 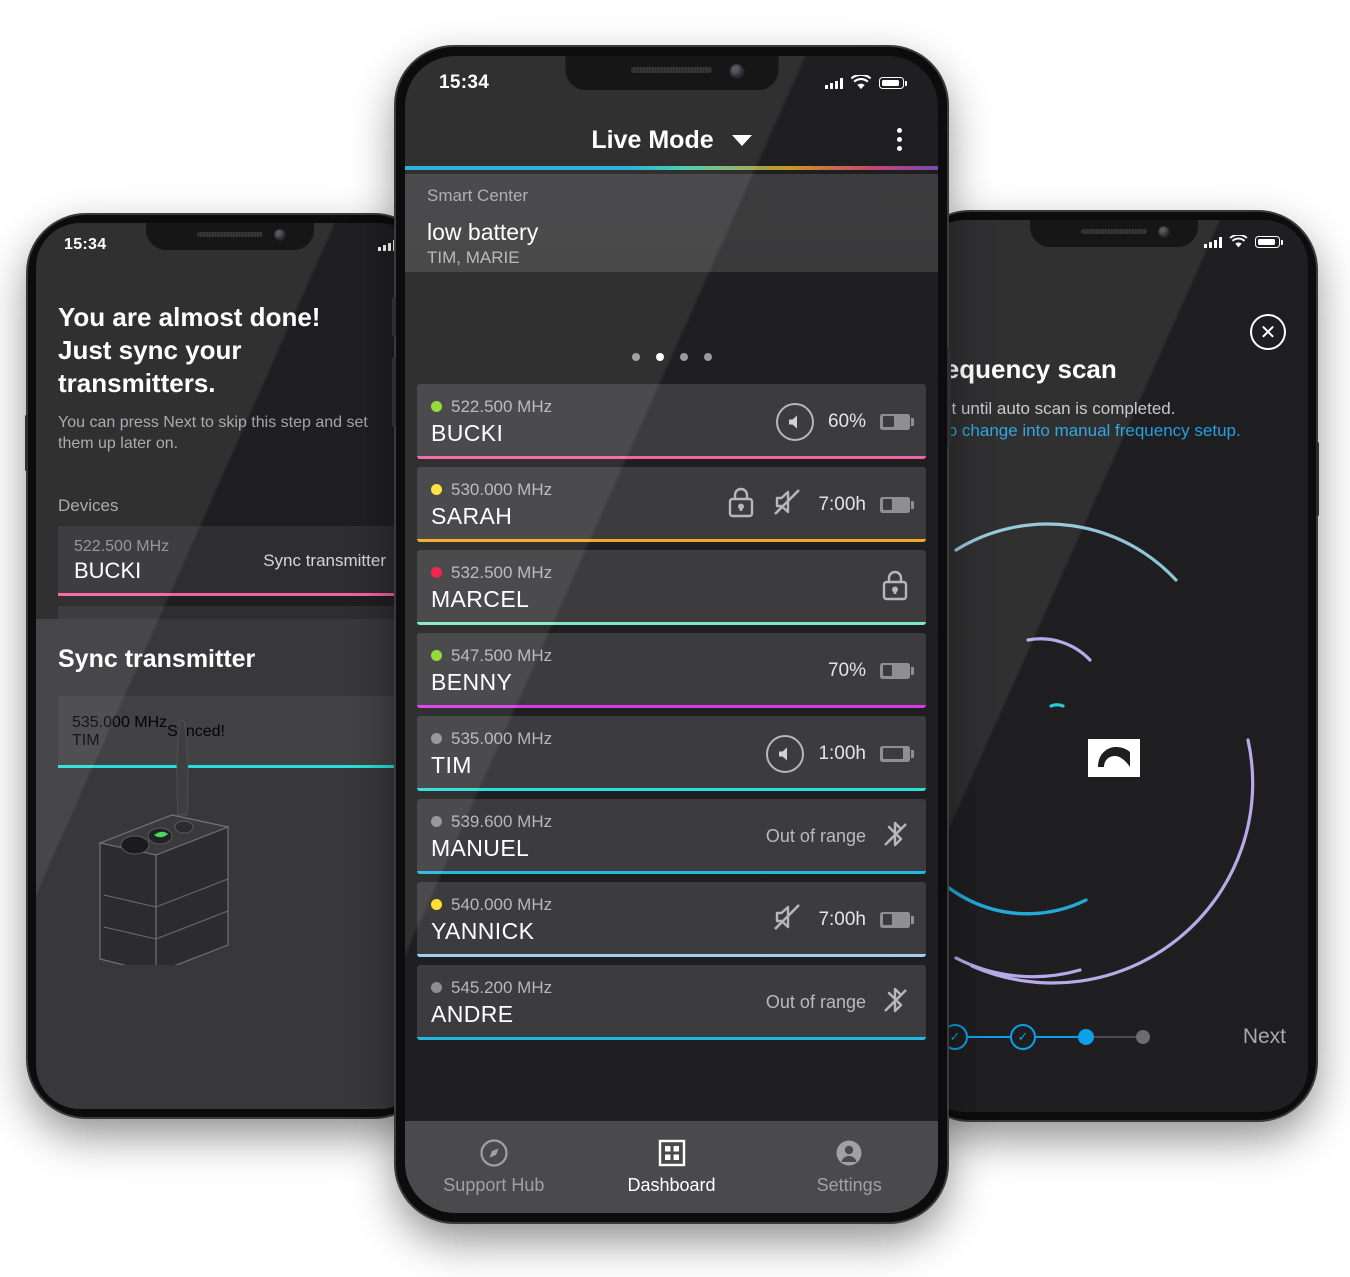 What do you see at coordinates (671, 1153) in the screenshot?
I see `grid-icon` at bounding box center [671, 1153].